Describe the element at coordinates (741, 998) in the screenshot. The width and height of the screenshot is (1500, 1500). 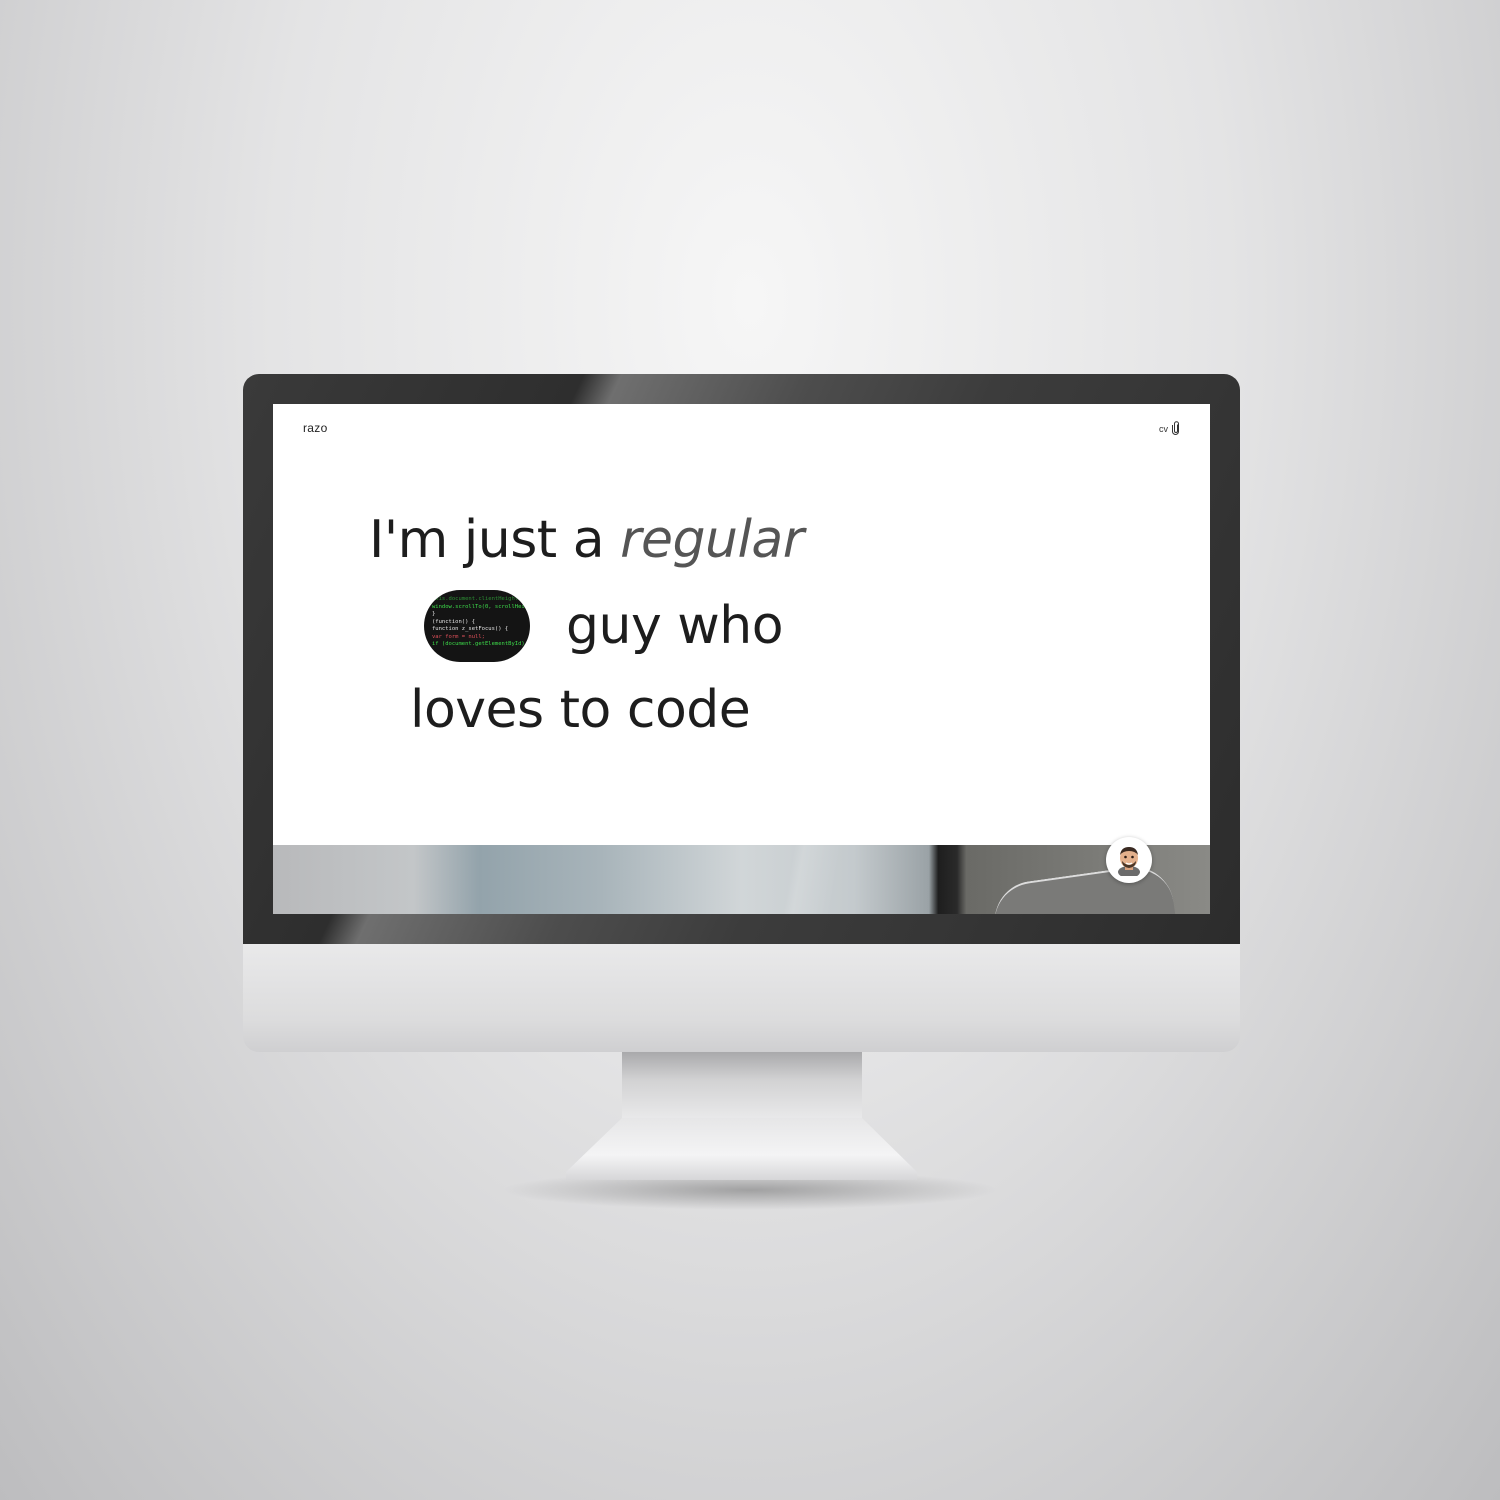
I see `monitor-chin` at that location.